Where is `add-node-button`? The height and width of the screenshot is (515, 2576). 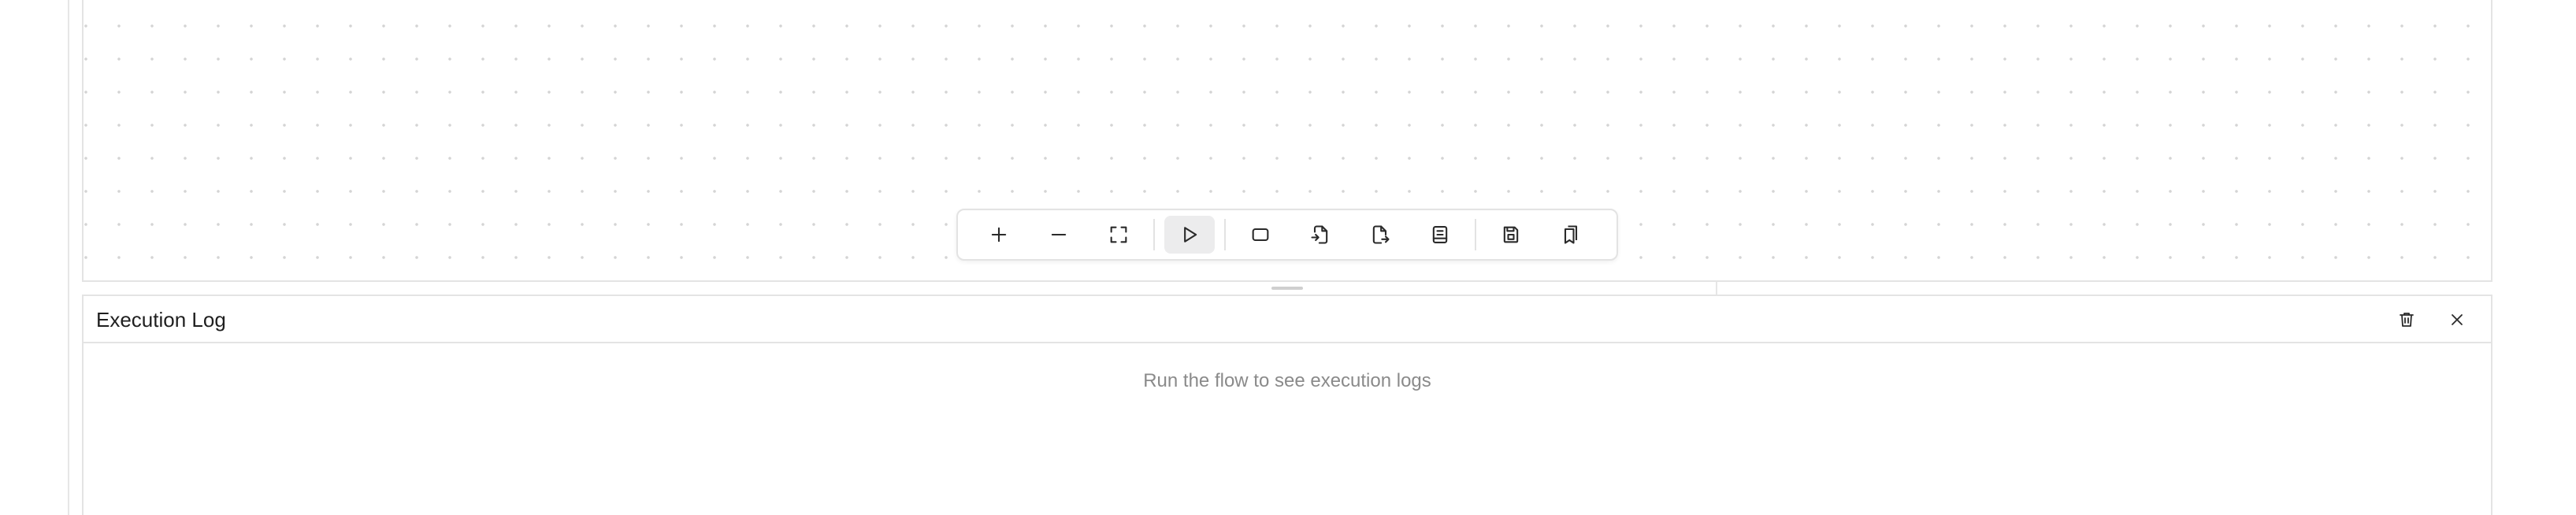 add-node-button is located at coordinates (1260, 235).